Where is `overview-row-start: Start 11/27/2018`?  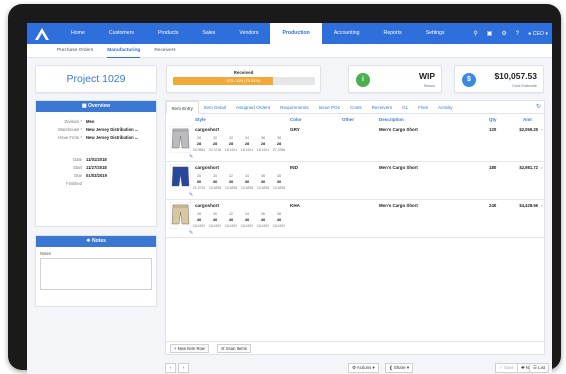 overview-row-start: Start 11/27/2018 is located at coordinates (96, 167).